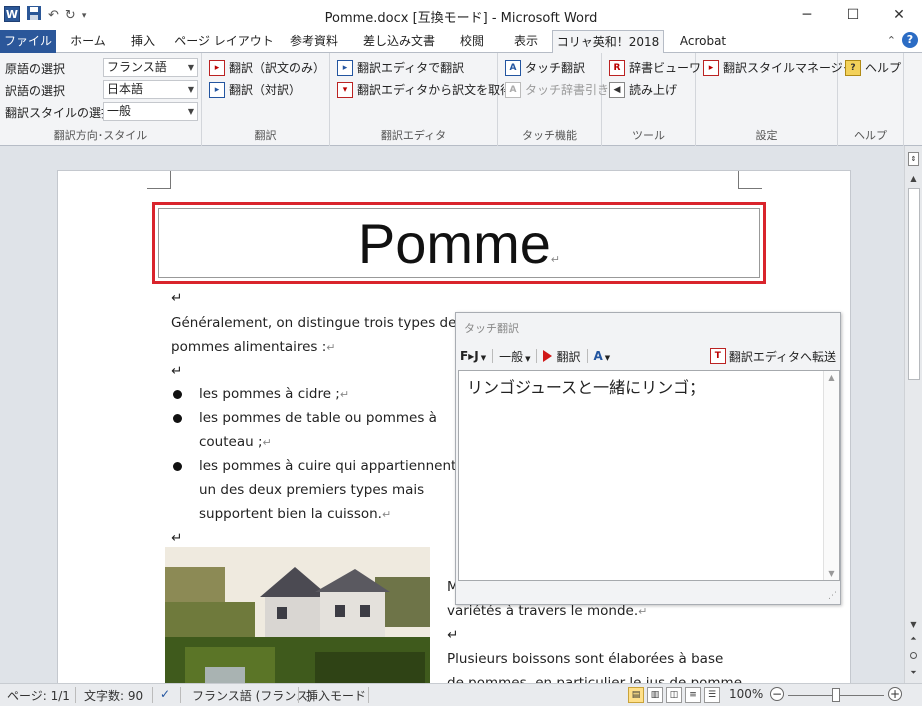  Describe the element at coordinates (636, 695) in the screenshot. I see `print-layout-view-icon: ▤` at that location.